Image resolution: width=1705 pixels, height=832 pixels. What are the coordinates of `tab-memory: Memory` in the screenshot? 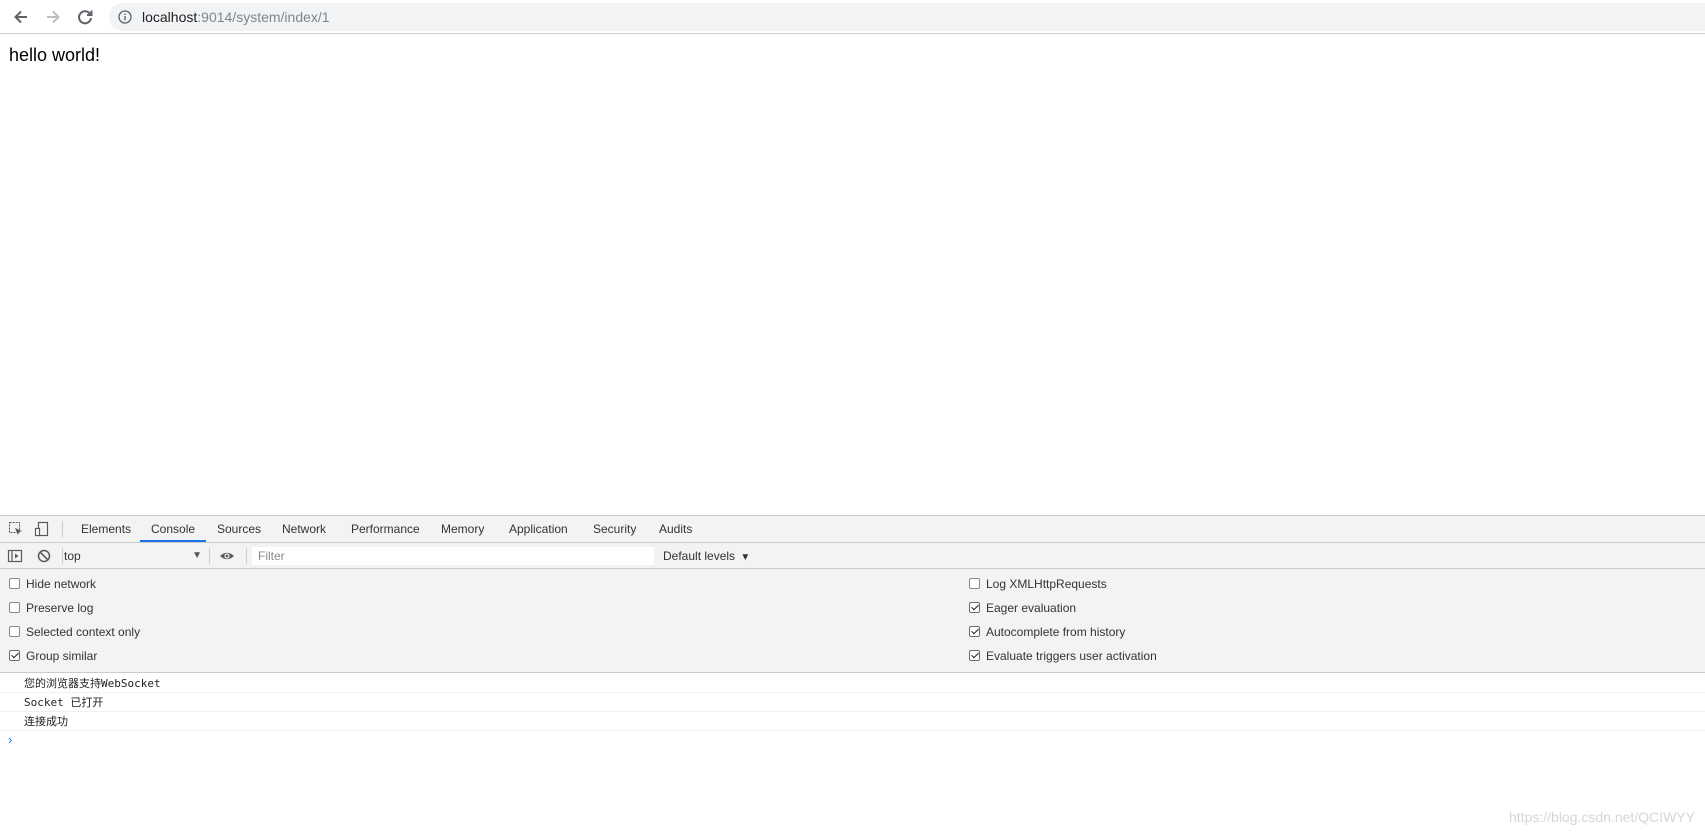 It's located at (462, 529).